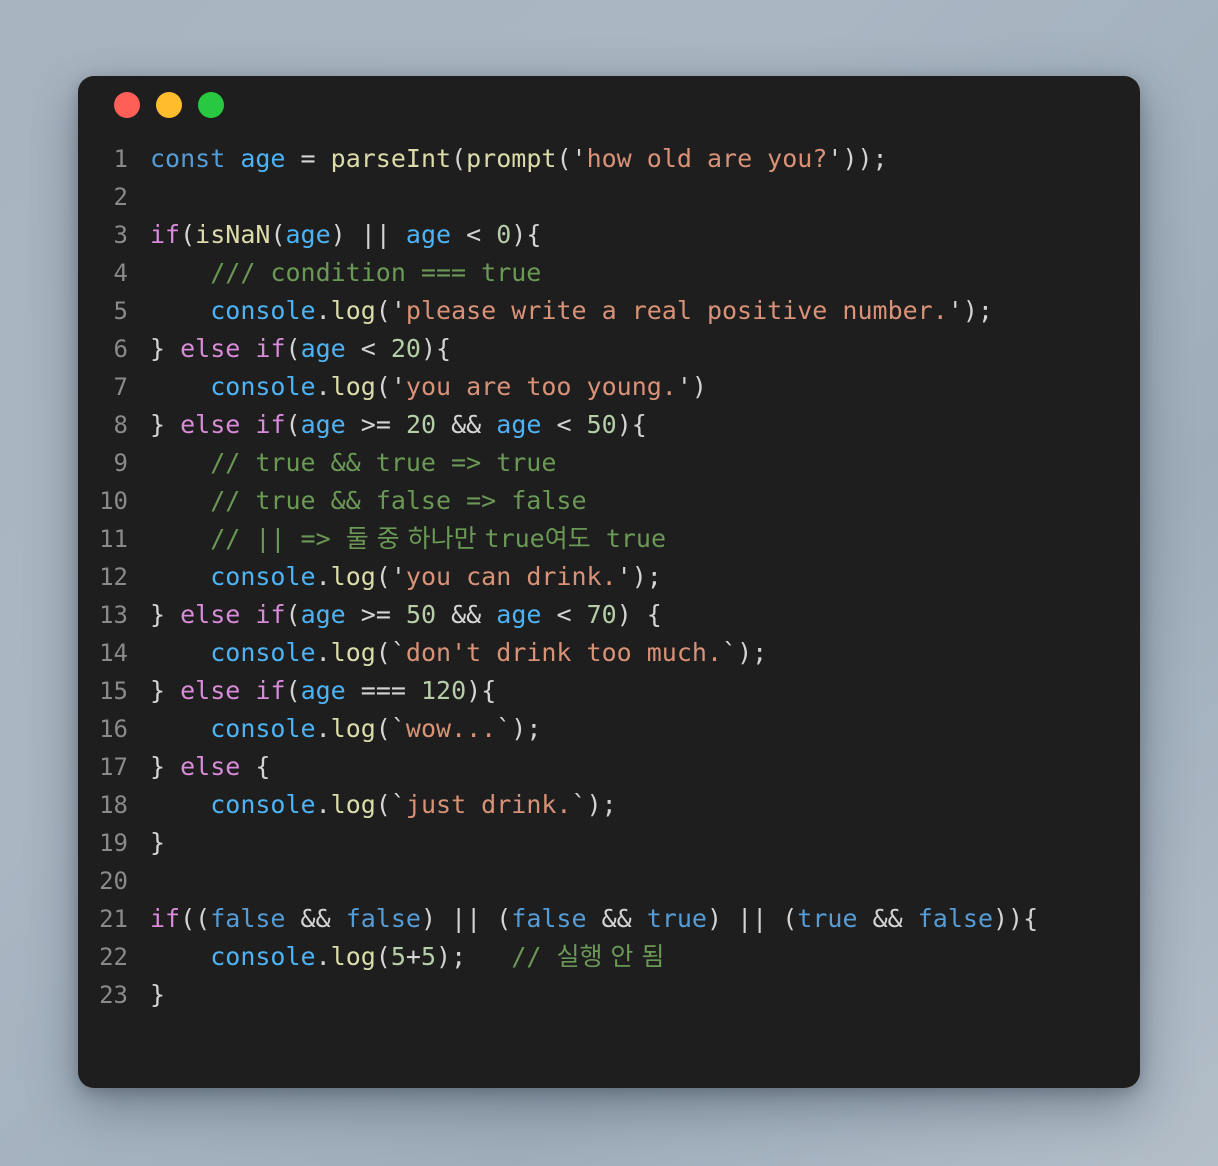 The height and width of the screenshot is (1166, 1218). I want to click on code-line: 16 console.log(`wow...`);, so click(609, 729).